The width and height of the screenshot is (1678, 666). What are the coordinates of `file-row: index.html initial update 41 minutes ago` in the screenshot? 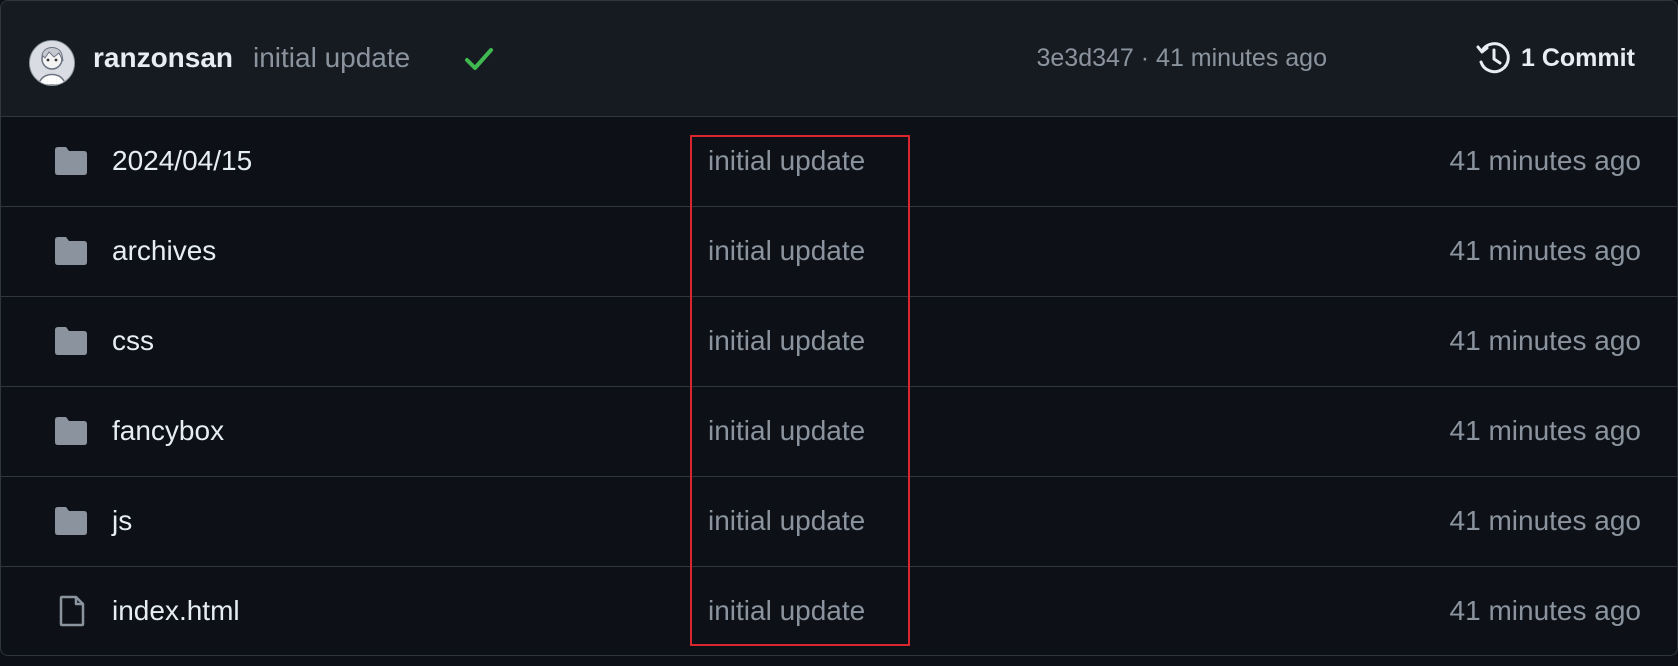 It's located at (839, 611).